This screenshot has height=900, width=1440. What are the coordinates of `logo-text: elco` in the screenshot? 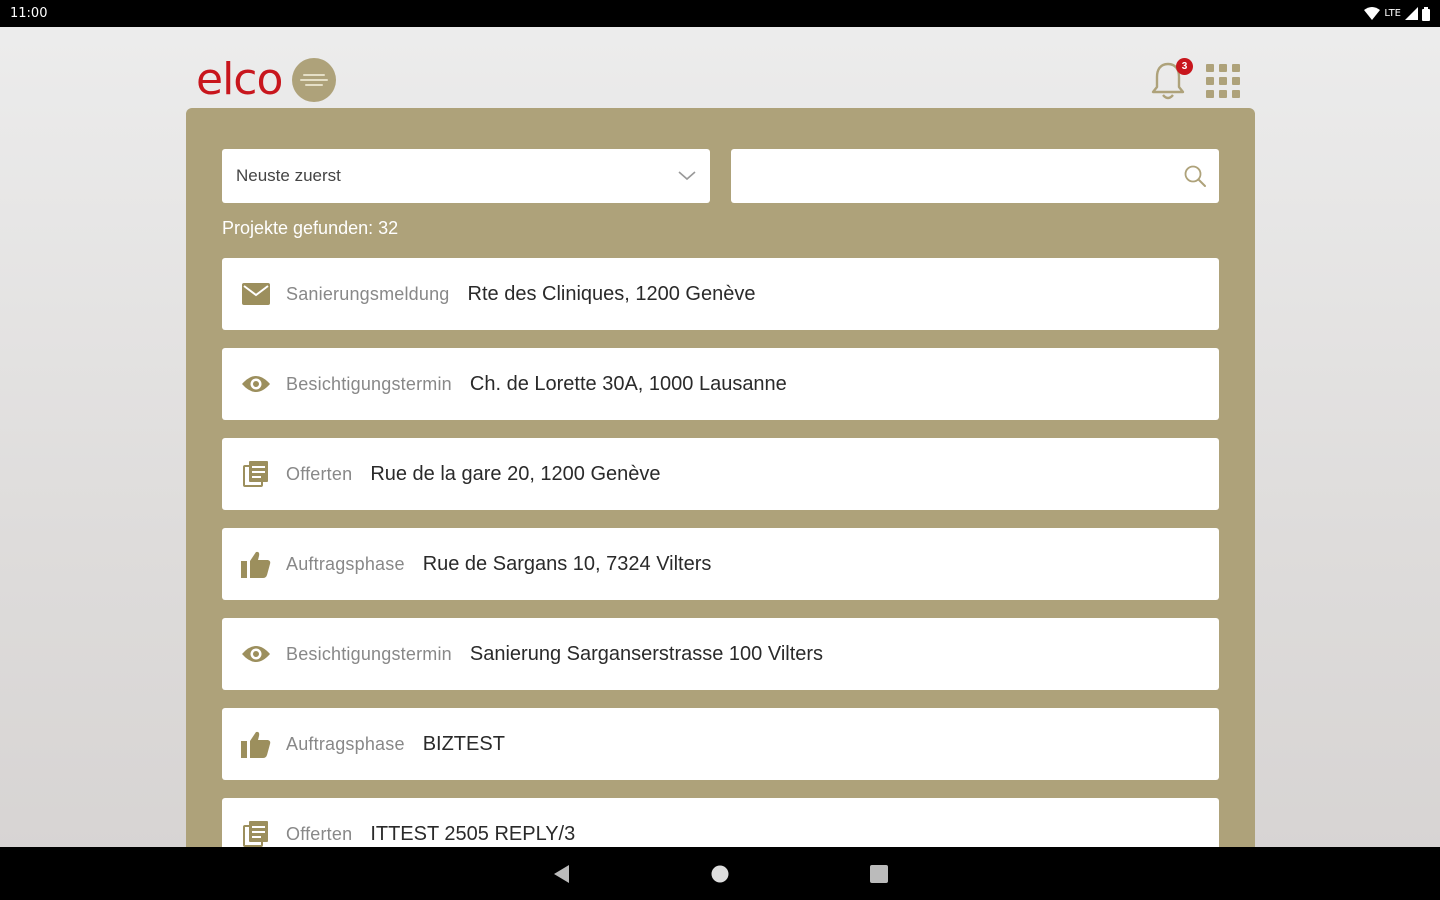 It's located at (239, 79).